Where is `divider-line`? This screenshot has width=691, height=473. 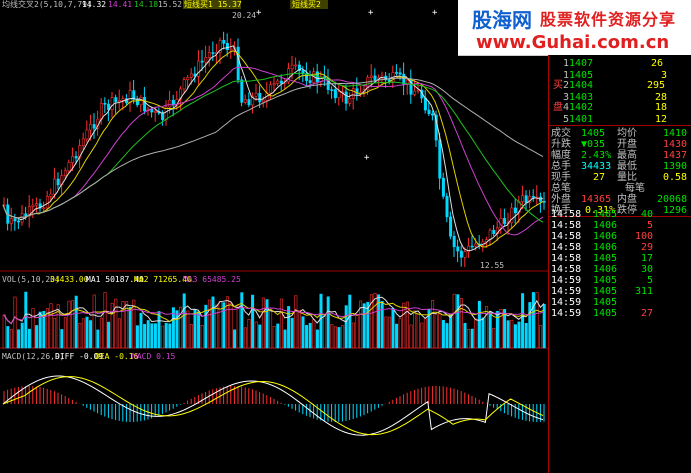
divider-line is located at coordinates (620, 125).